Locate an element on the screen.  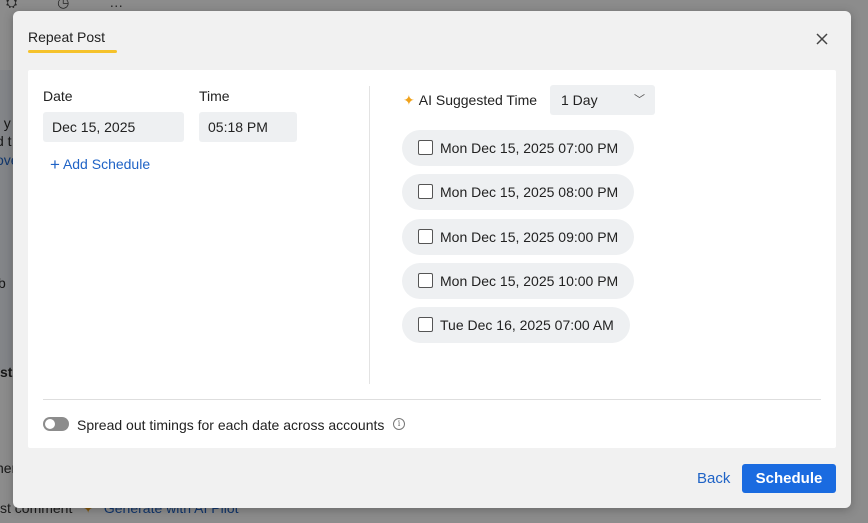
toggle-knob is located at coordinates (50, 424).